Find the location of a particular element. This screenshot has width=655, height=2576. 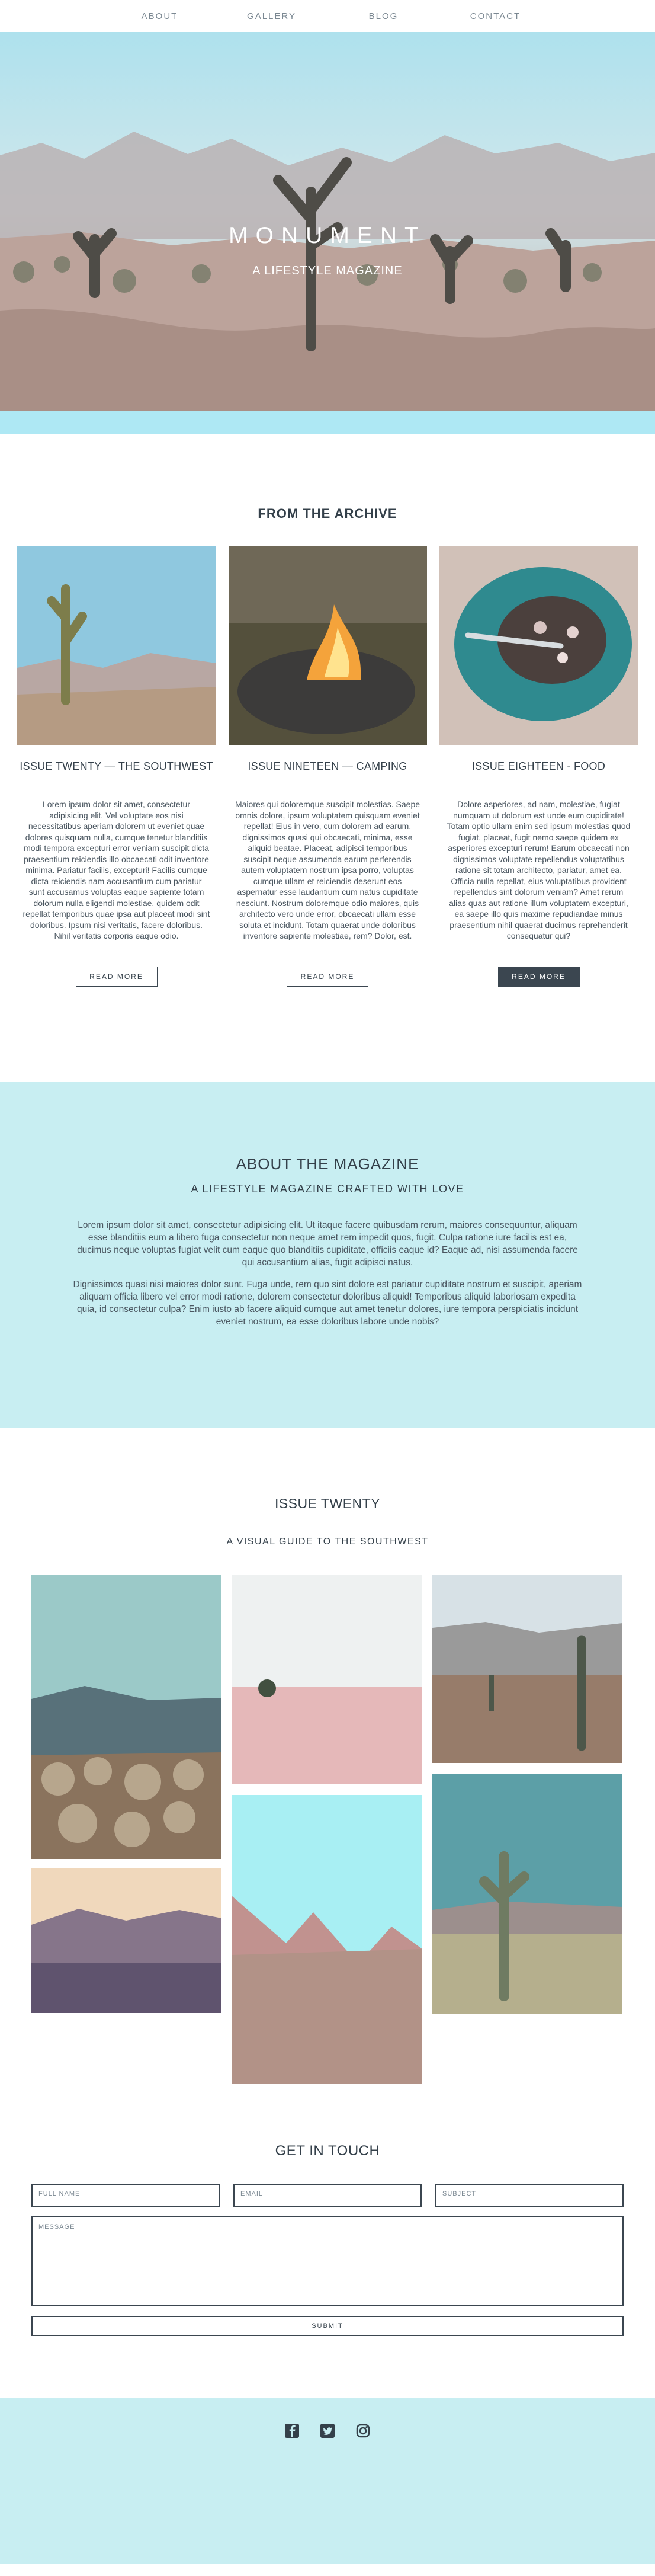

message-field: MESSAGE is located at coordinates (327, 2261).